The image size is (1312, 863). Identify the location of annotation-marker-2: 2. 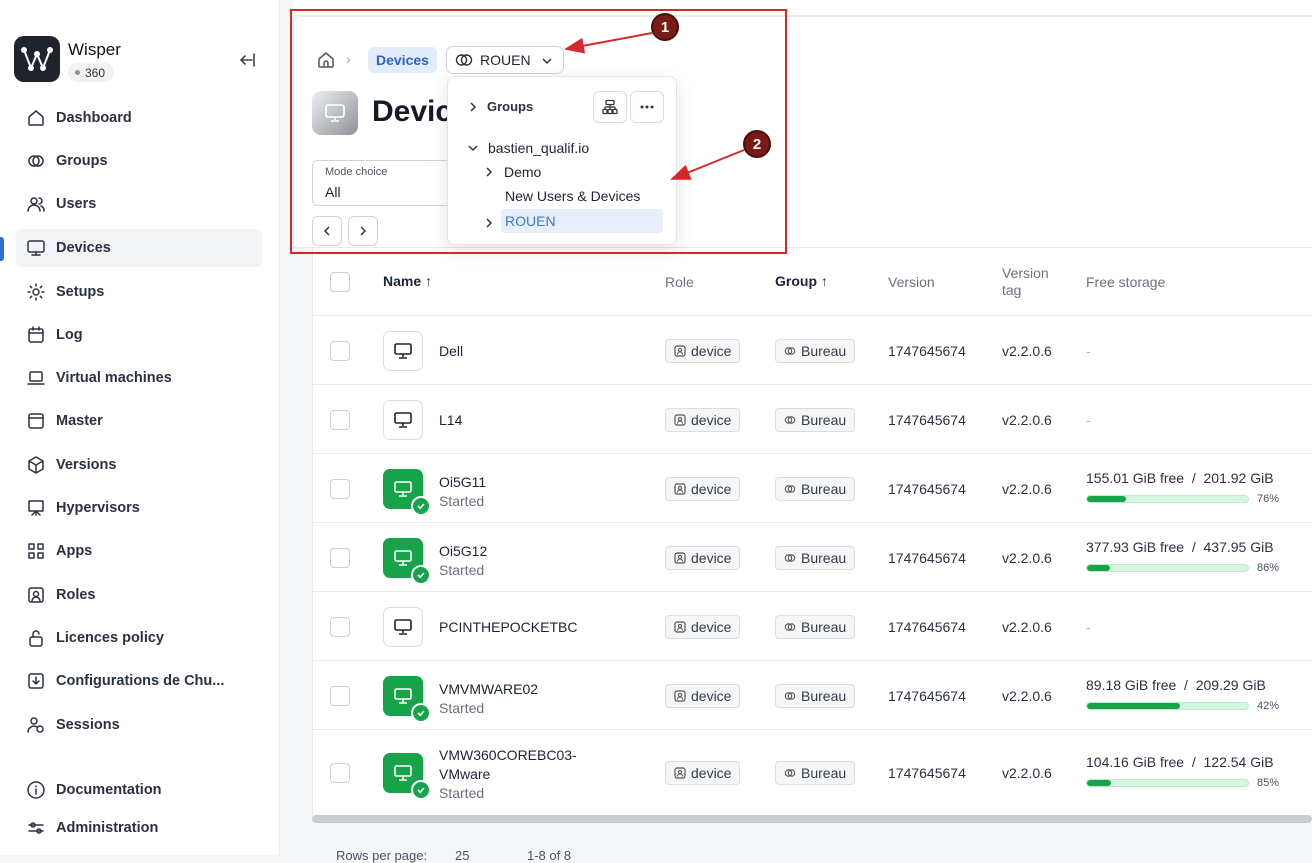
(757, 144).